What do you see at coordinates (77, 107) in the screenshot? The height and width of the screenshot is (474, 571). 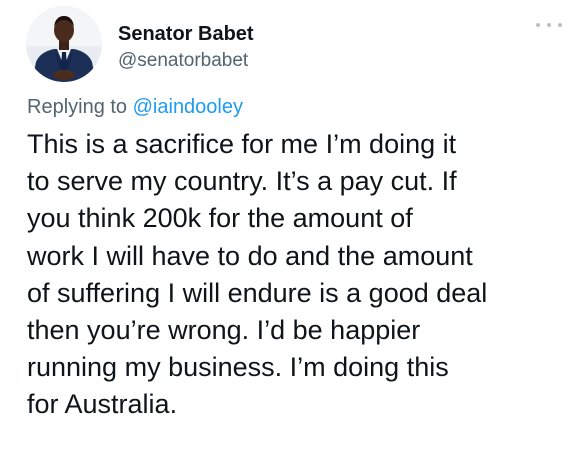 I see `replying-to-label: Replying to` at bounding box center [77, 107].